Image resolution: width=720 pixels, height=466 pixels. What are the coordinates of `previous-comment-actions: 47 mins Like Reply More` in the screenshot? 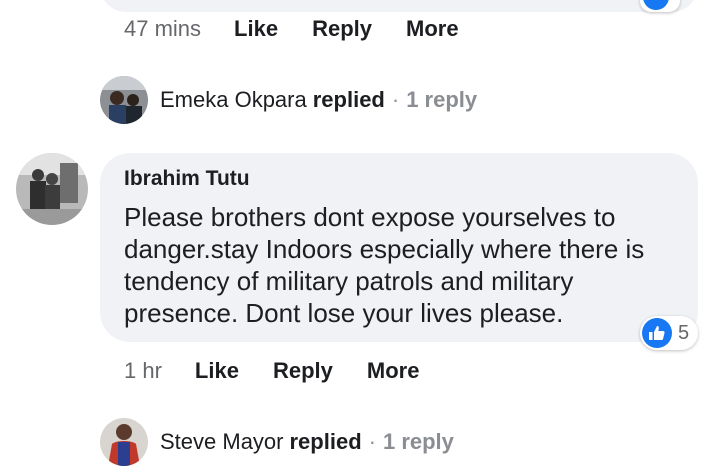 It's located at (308, 29).